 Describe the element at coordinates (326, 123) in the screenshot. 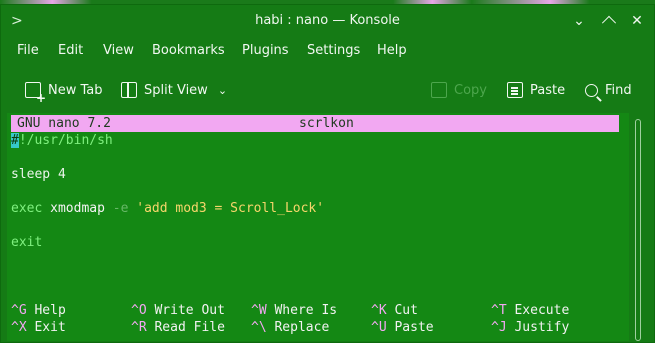

I see `nano-filename: scrlkon` at that location.